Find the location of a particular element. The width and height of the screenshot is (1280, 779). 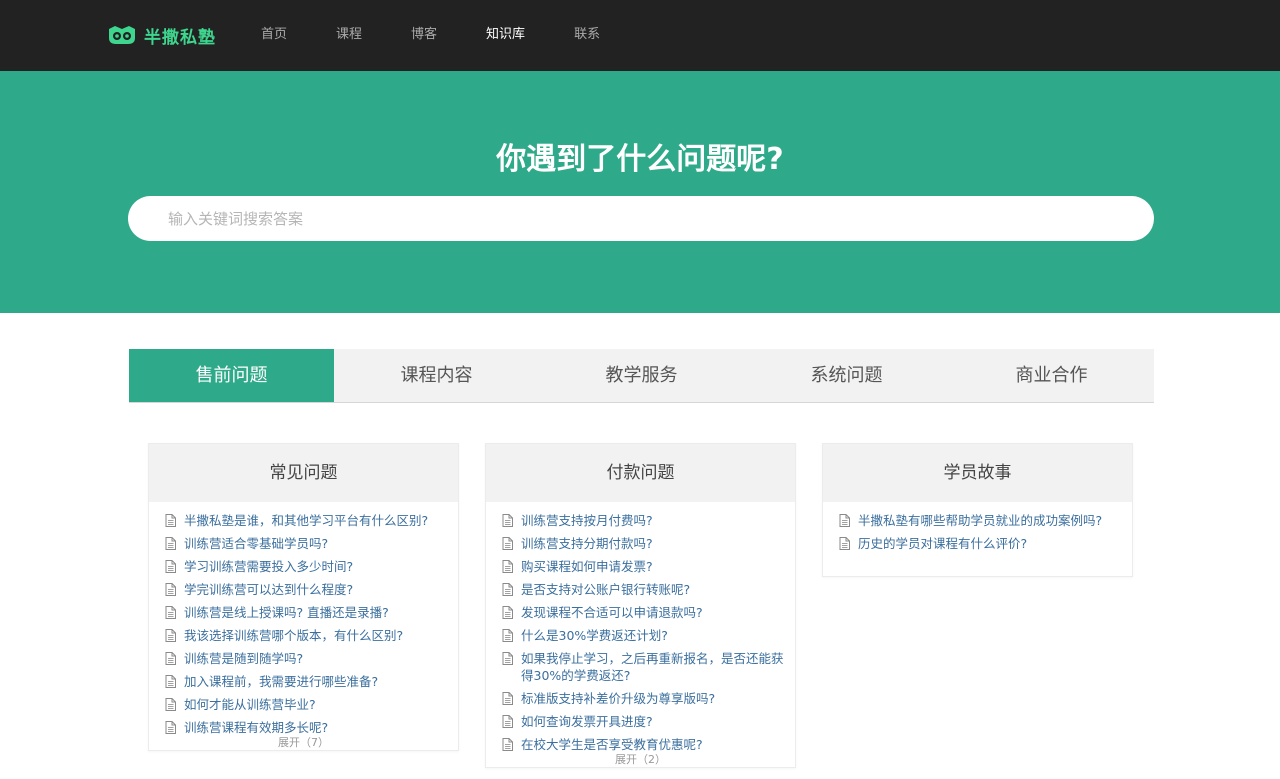

question-link: 学习训练营需要投入多少时间? is located at coordinates (268, 566).